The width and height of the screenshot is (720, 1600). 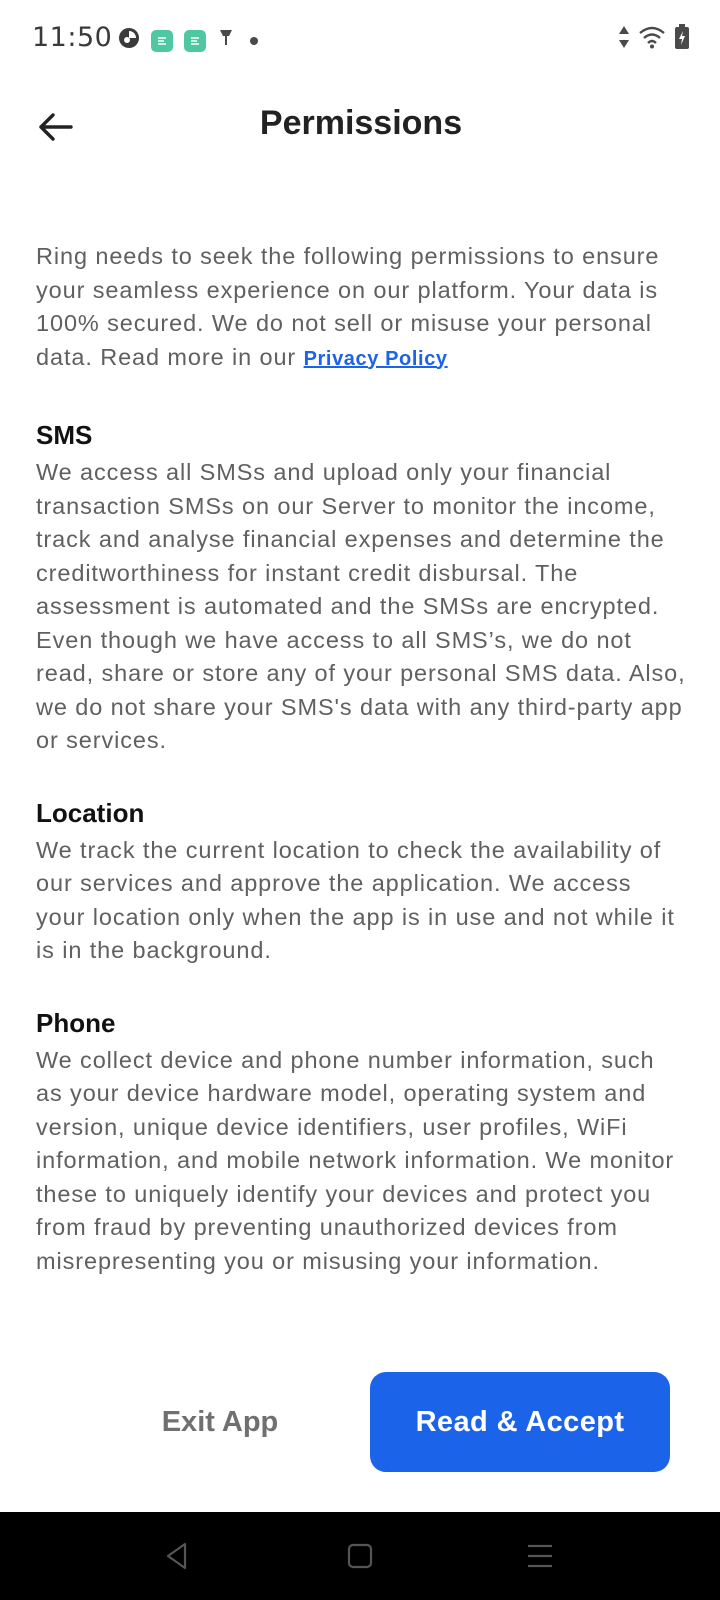 I want to click on nav-menu-icon, so click(x=540, y=1556).